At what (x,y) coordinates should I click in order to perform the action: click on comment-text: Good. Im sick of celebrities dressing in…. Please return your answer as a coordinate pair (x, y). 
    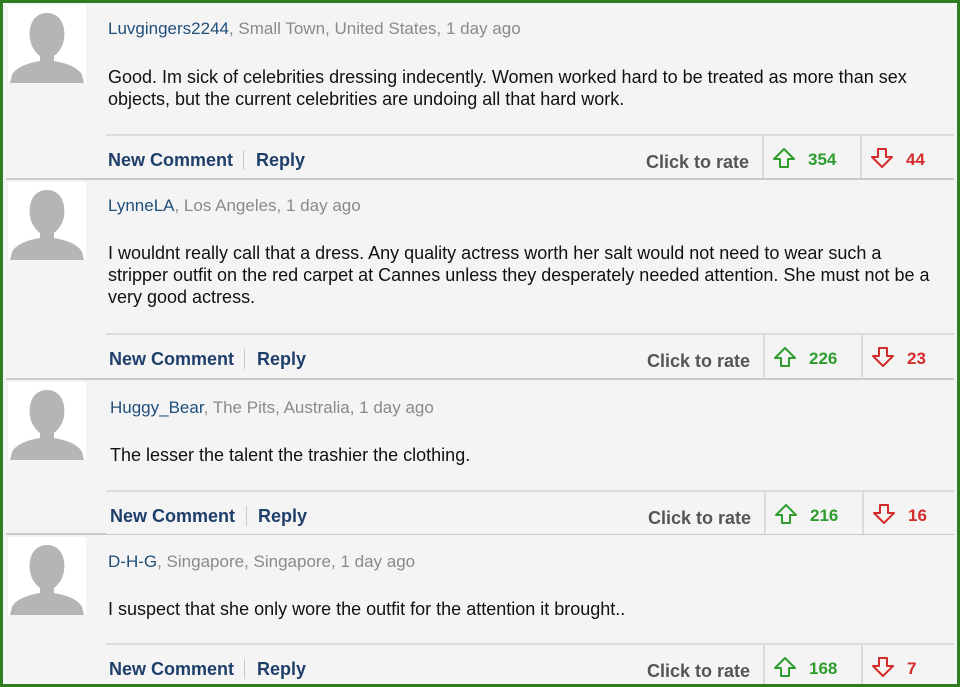
    Looking at the image, I should click on (507, 88).